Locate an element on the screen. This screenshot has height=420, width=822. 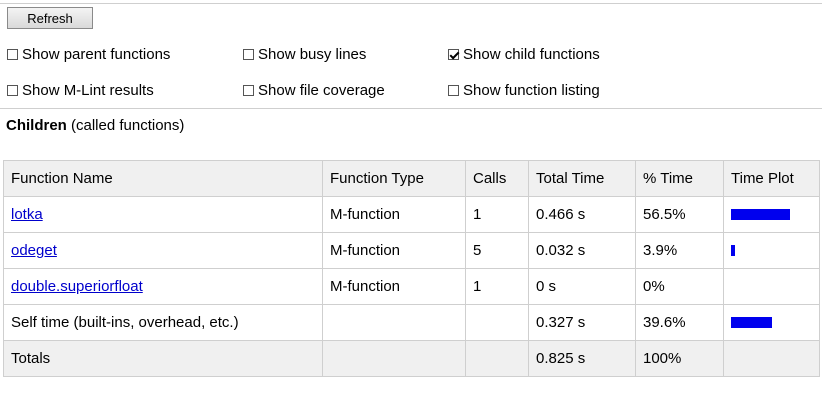
option-show-child-functions: Show child functions is located at coordinates (524, 54).